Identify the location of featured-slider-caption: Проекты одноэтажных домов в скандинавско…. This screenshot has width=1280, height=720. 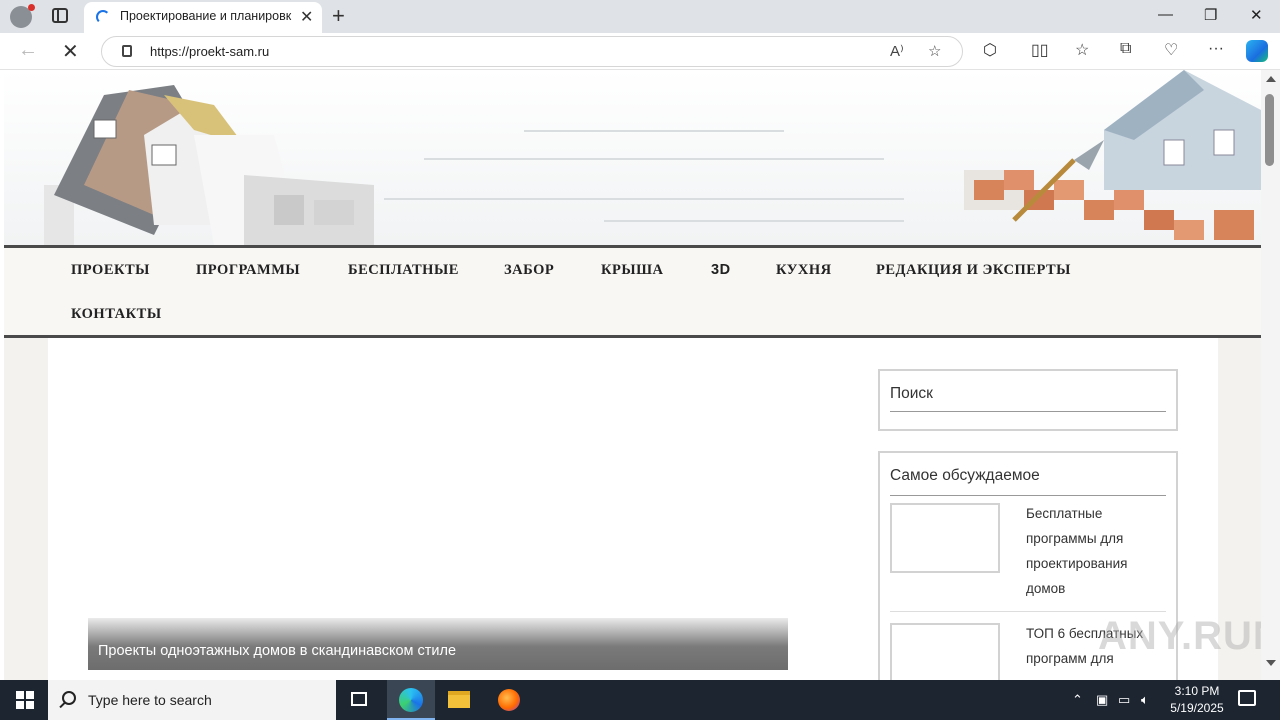
(438, 644).